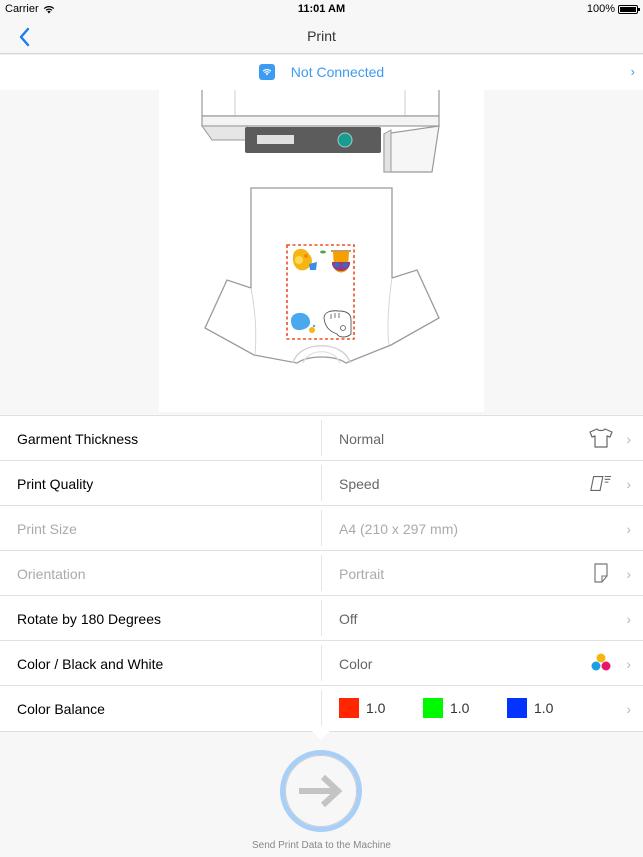 This screenshot has height=857, width=643. What do you see at coordinates (320, 131) in the screenshot?
I see `printer-body` at bounding box center [320, 131].